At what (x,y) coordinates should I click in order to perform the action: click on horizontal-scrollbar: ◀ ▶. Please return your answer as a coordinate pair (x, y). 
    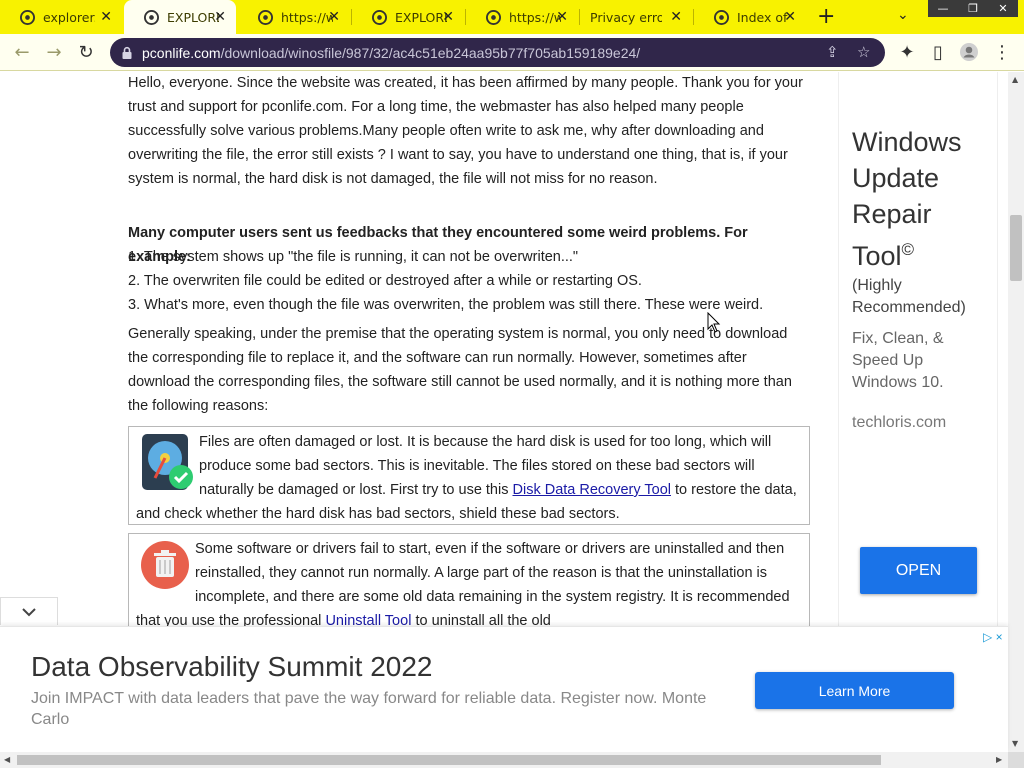
    Looking at the image, I should click on (504, 760).